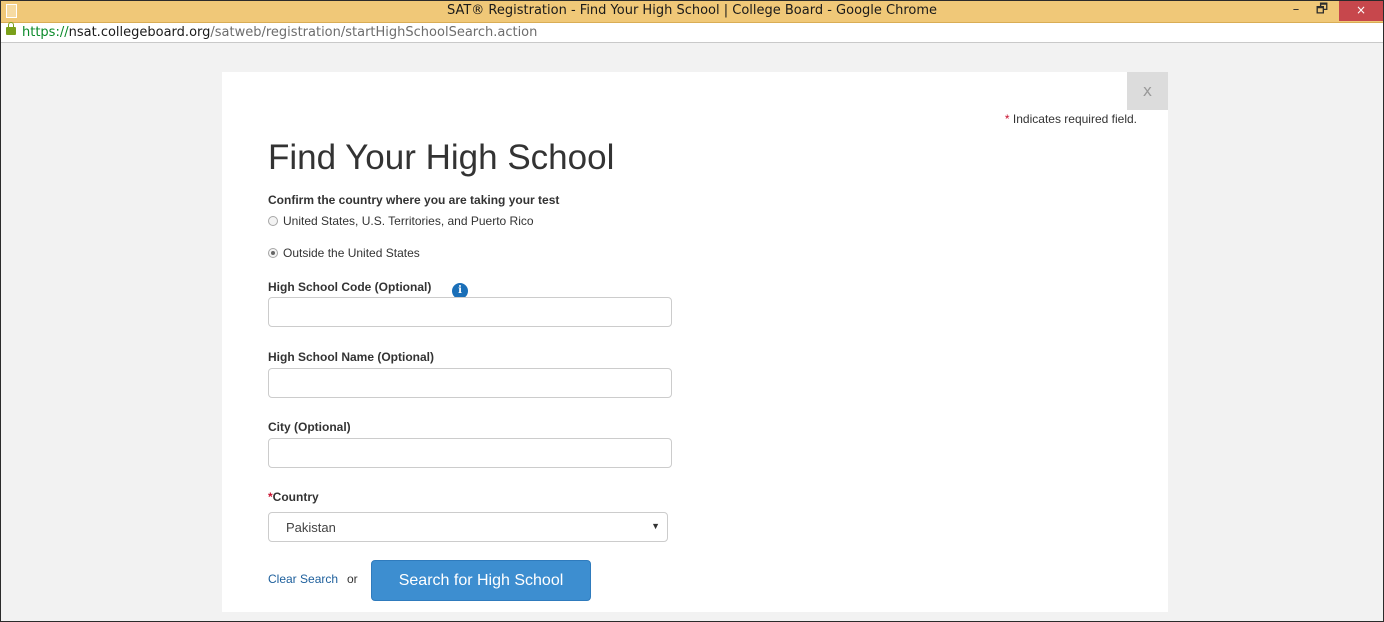 Image resolution: width=1384 pixels, height=622 pixels. Describe the element at coordinates (45, 32) in the screenshot. I see `url-scheme: https://` at that location.